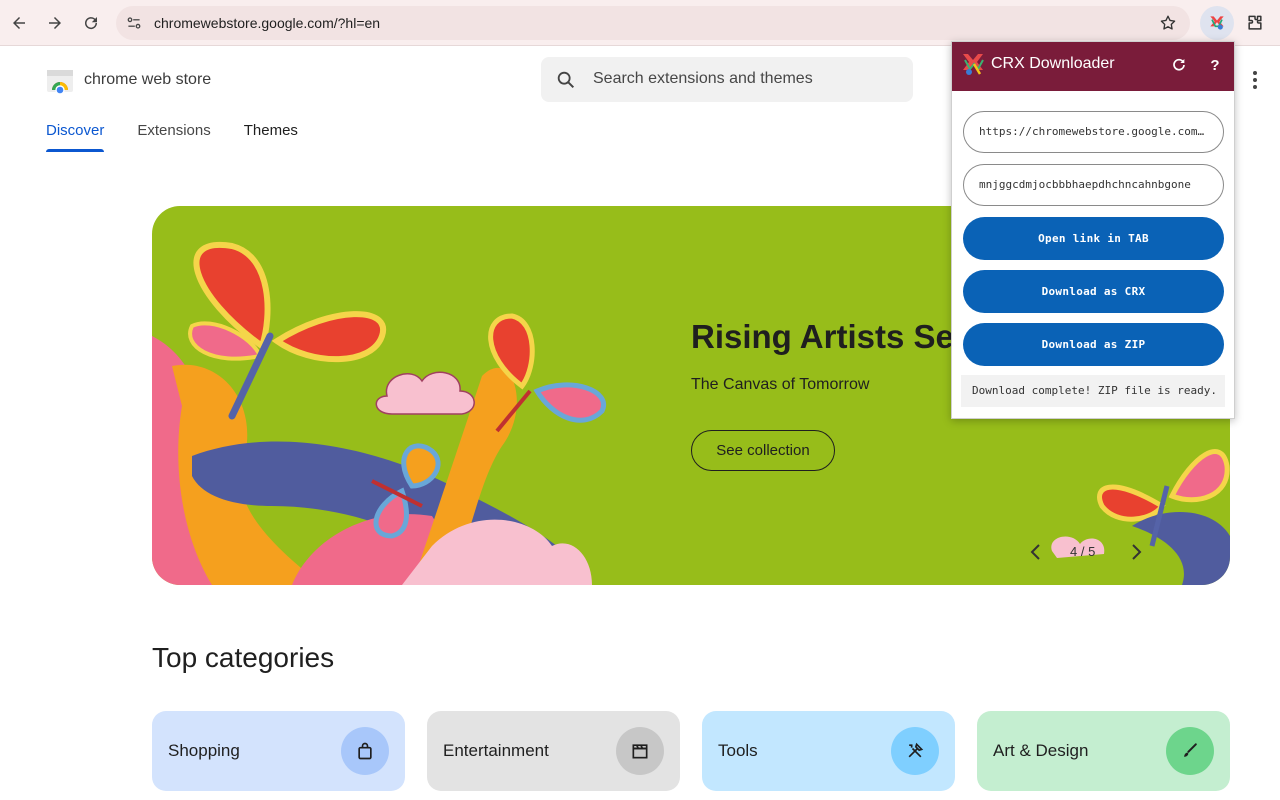  Describe the element at coordinates (1179, 65) in the screenshot. I see `refresh-icon` at that location.